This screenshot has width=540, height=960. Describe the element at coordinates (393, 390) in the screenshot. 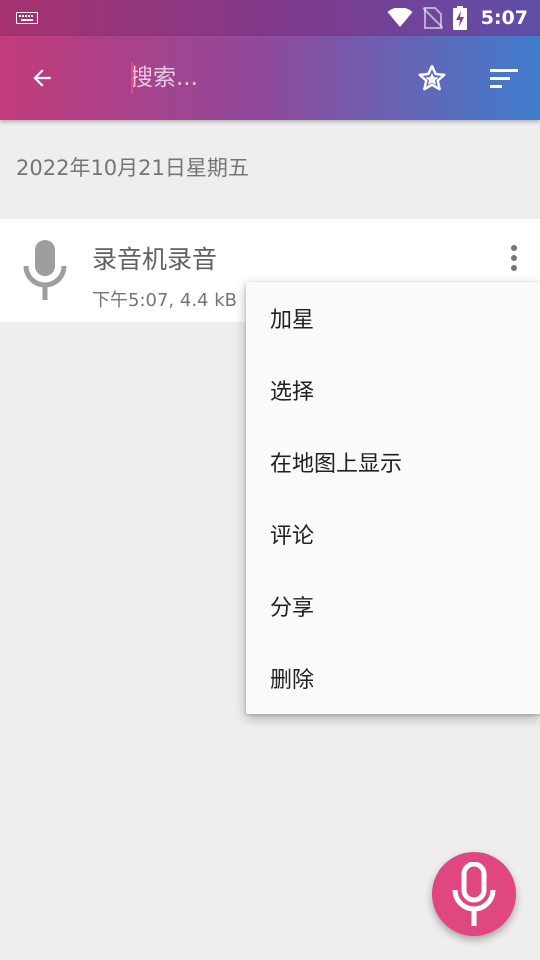

I see `menu-item-select: 选择` at that location.